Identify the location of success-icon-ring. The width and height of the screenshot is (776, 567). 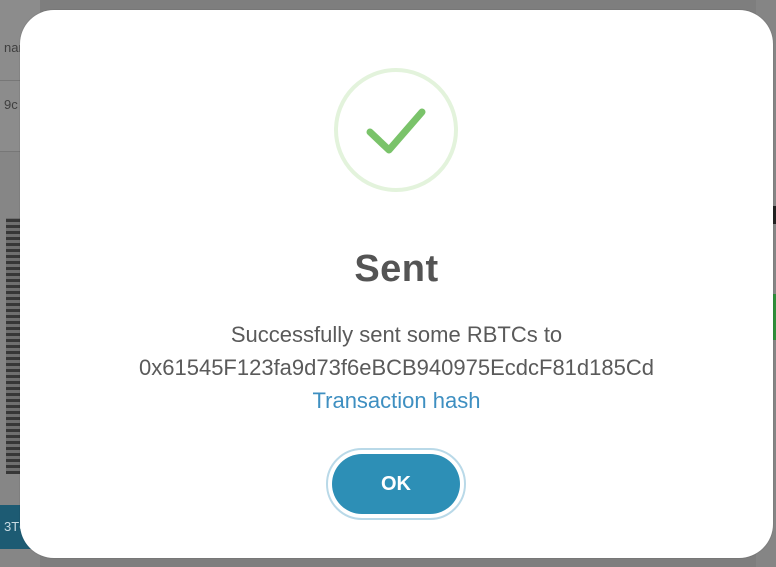
(396, 130).